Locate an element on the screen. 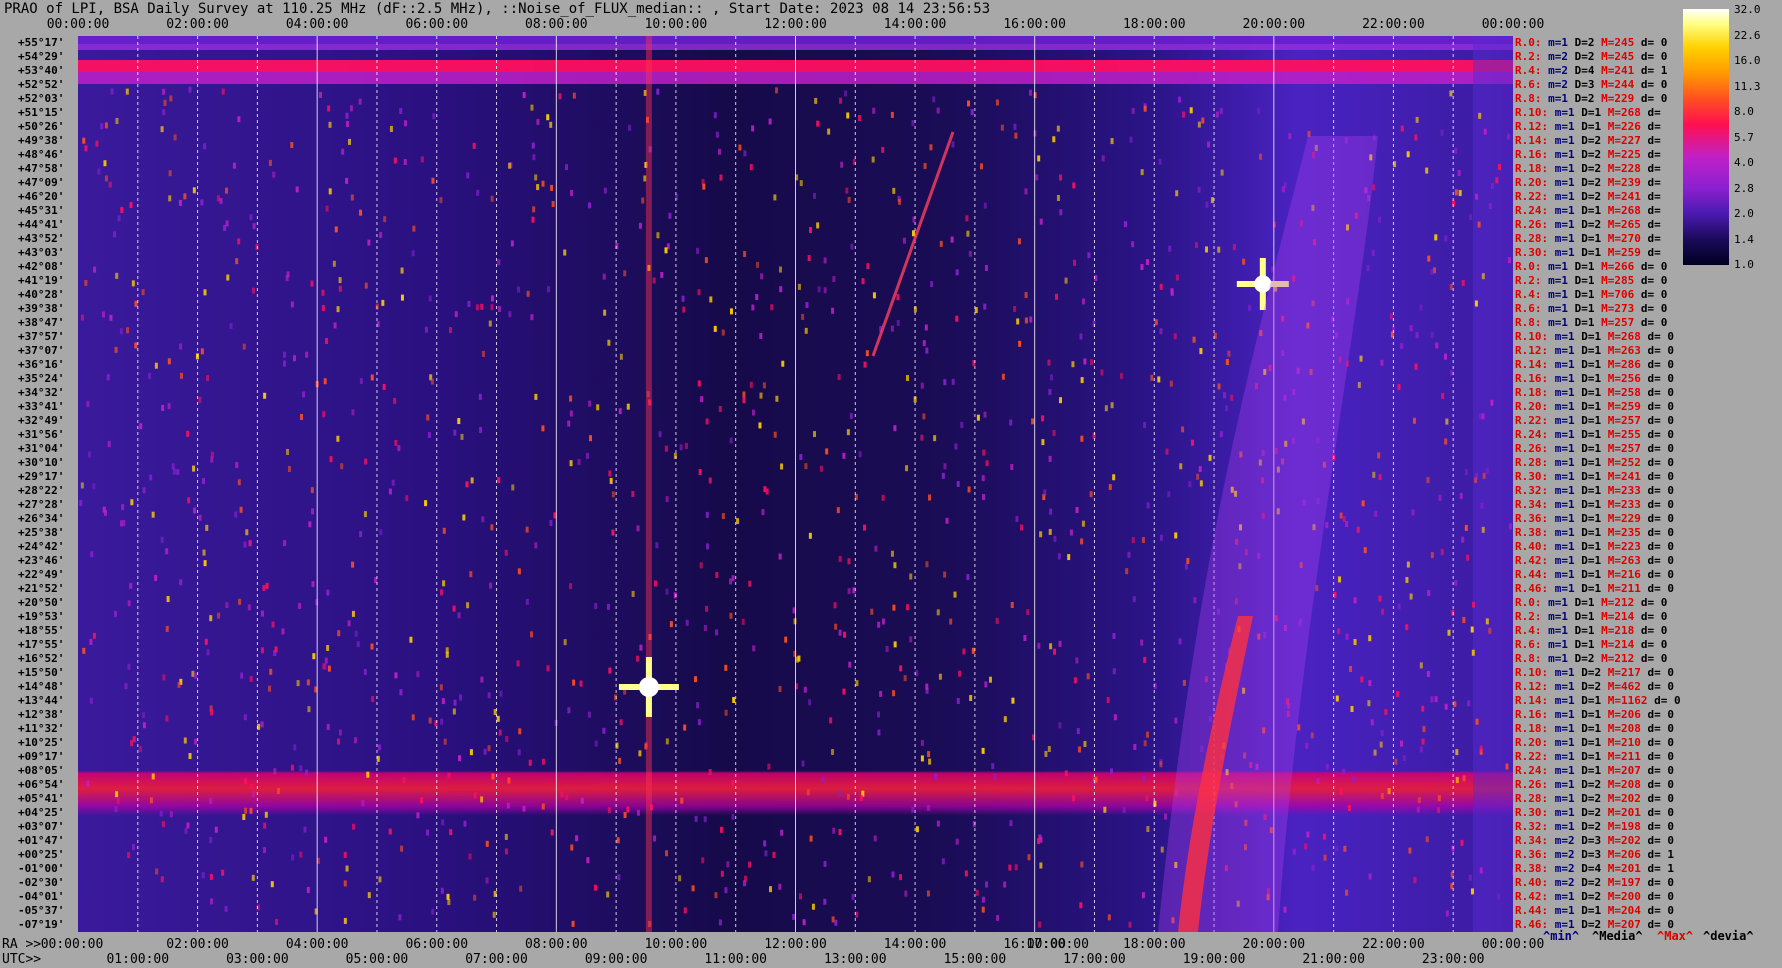 The image size is (1782, 968). row-stat-h: M=210 is located at coordinates (1621, 742).